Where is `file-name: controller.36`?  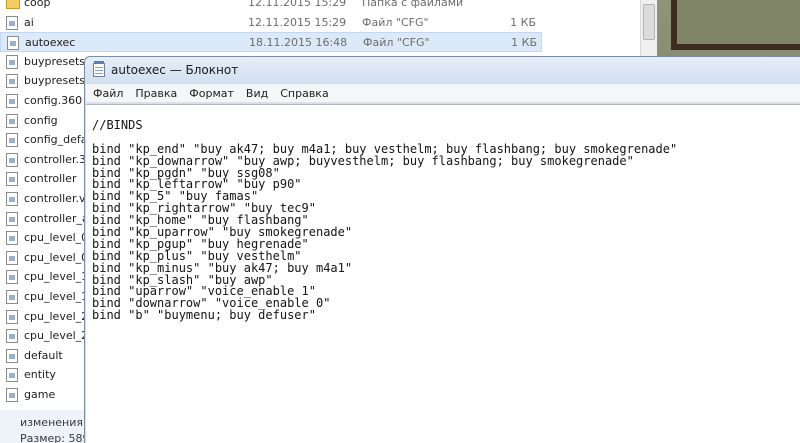 file-name: controller.36 is located at coordinates (55, 159).